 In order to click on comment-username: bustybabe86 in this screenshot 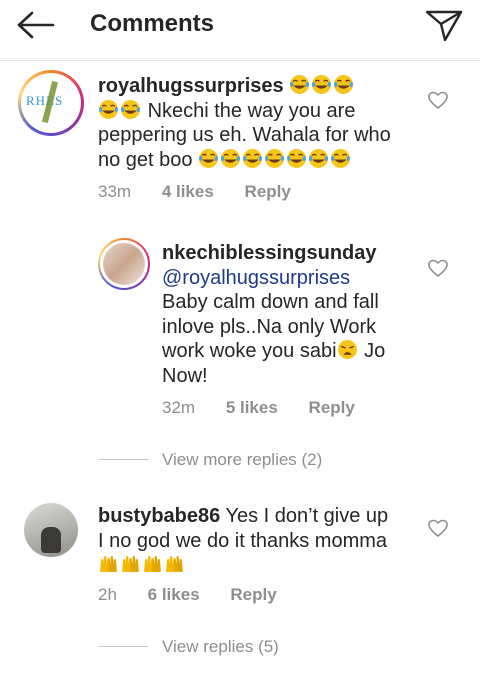, I will do `click(159, 516)`.